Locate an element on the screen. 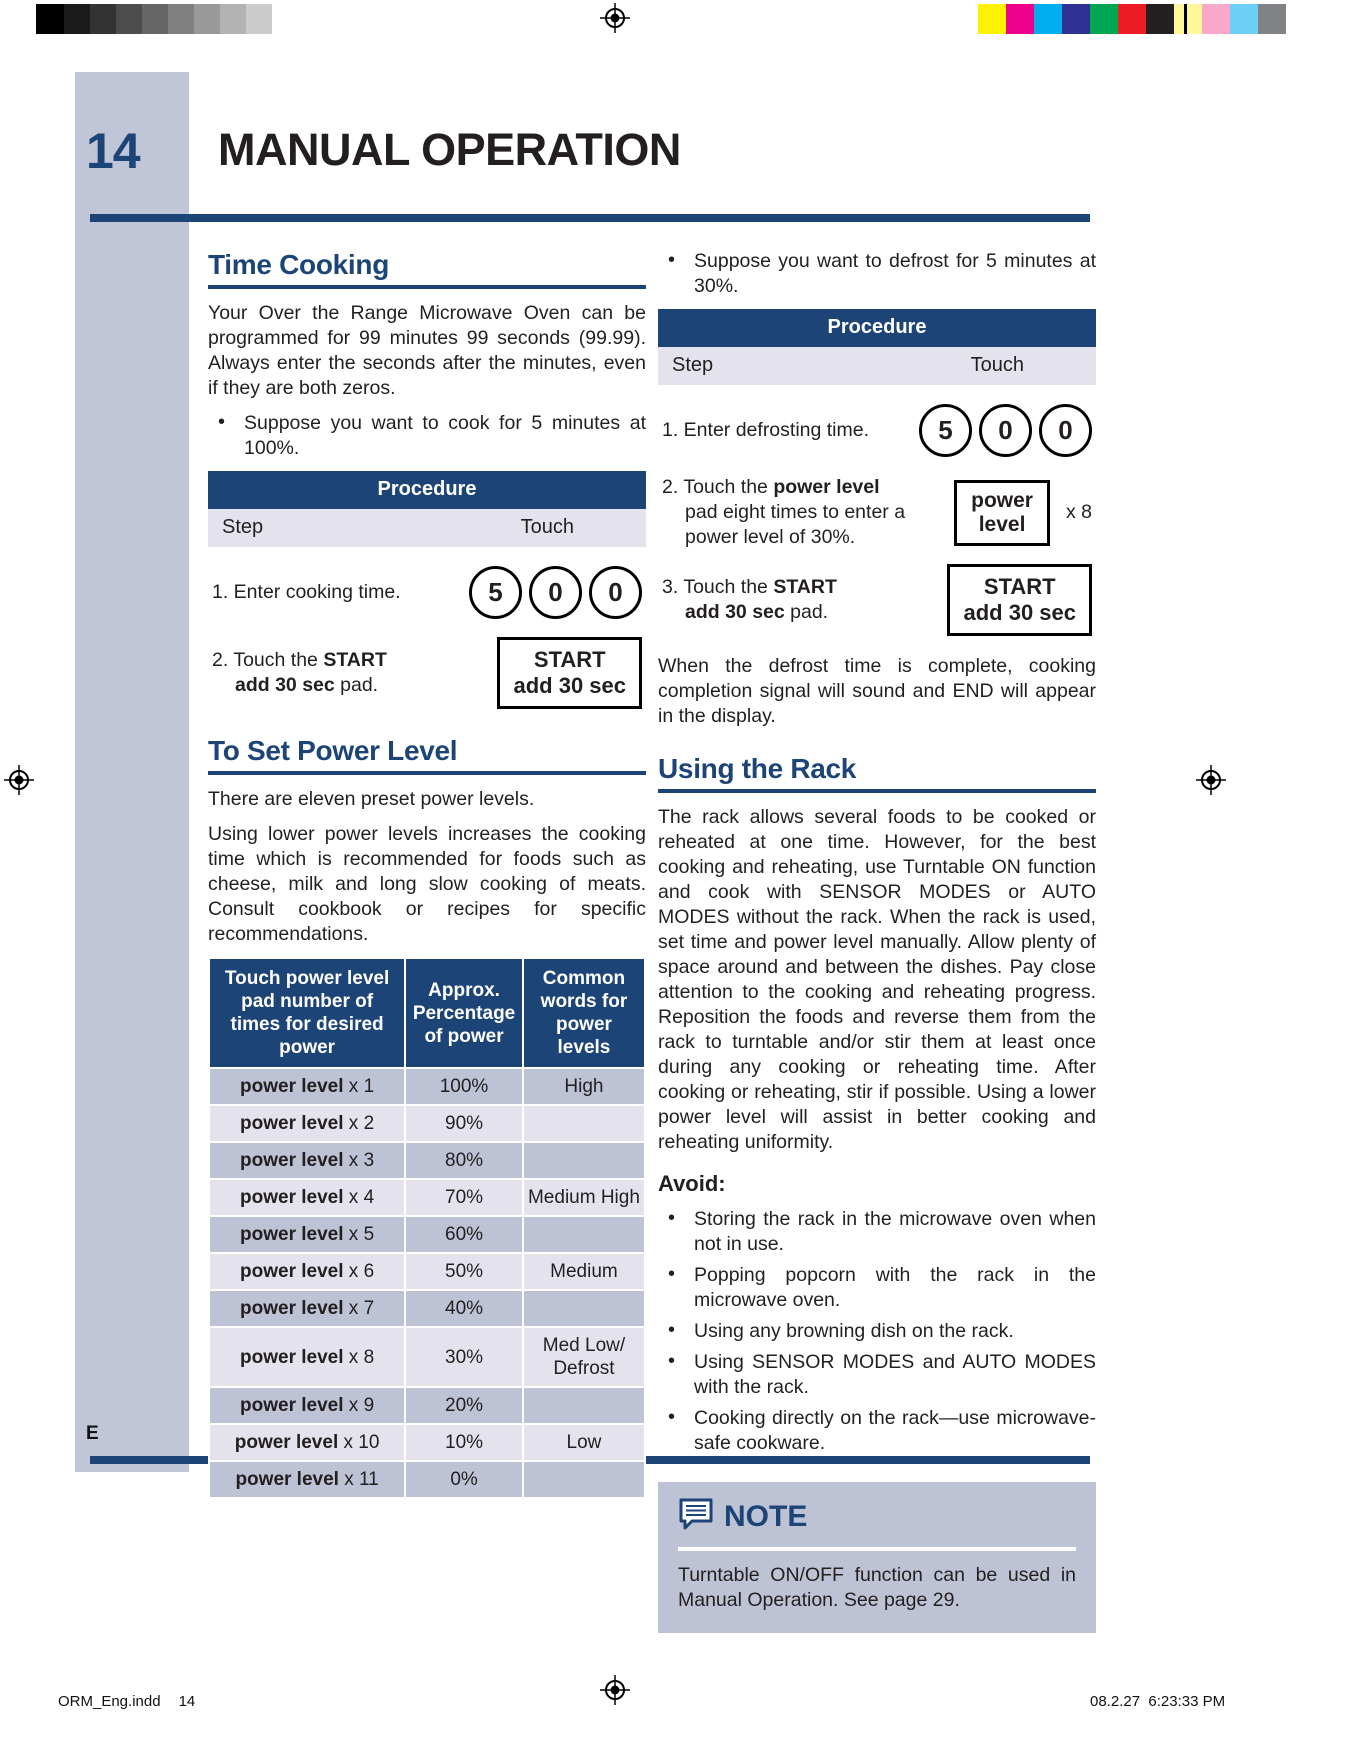 This screenshot has width=1363, height=1738. section-rule is located at coordinates (427, 287).